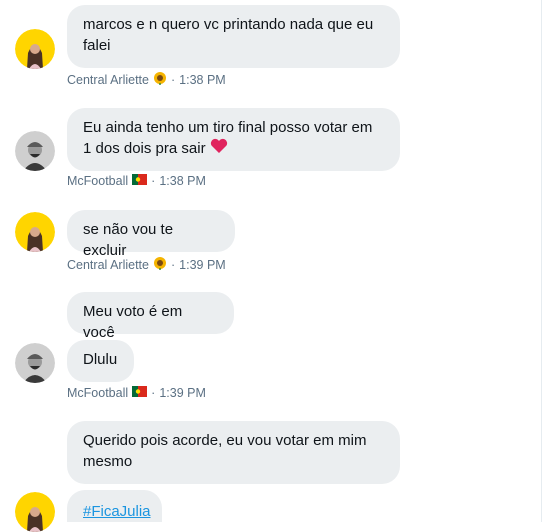  I want to click on message-meta: McFootball · 1:39 PM, so click(136, 393).